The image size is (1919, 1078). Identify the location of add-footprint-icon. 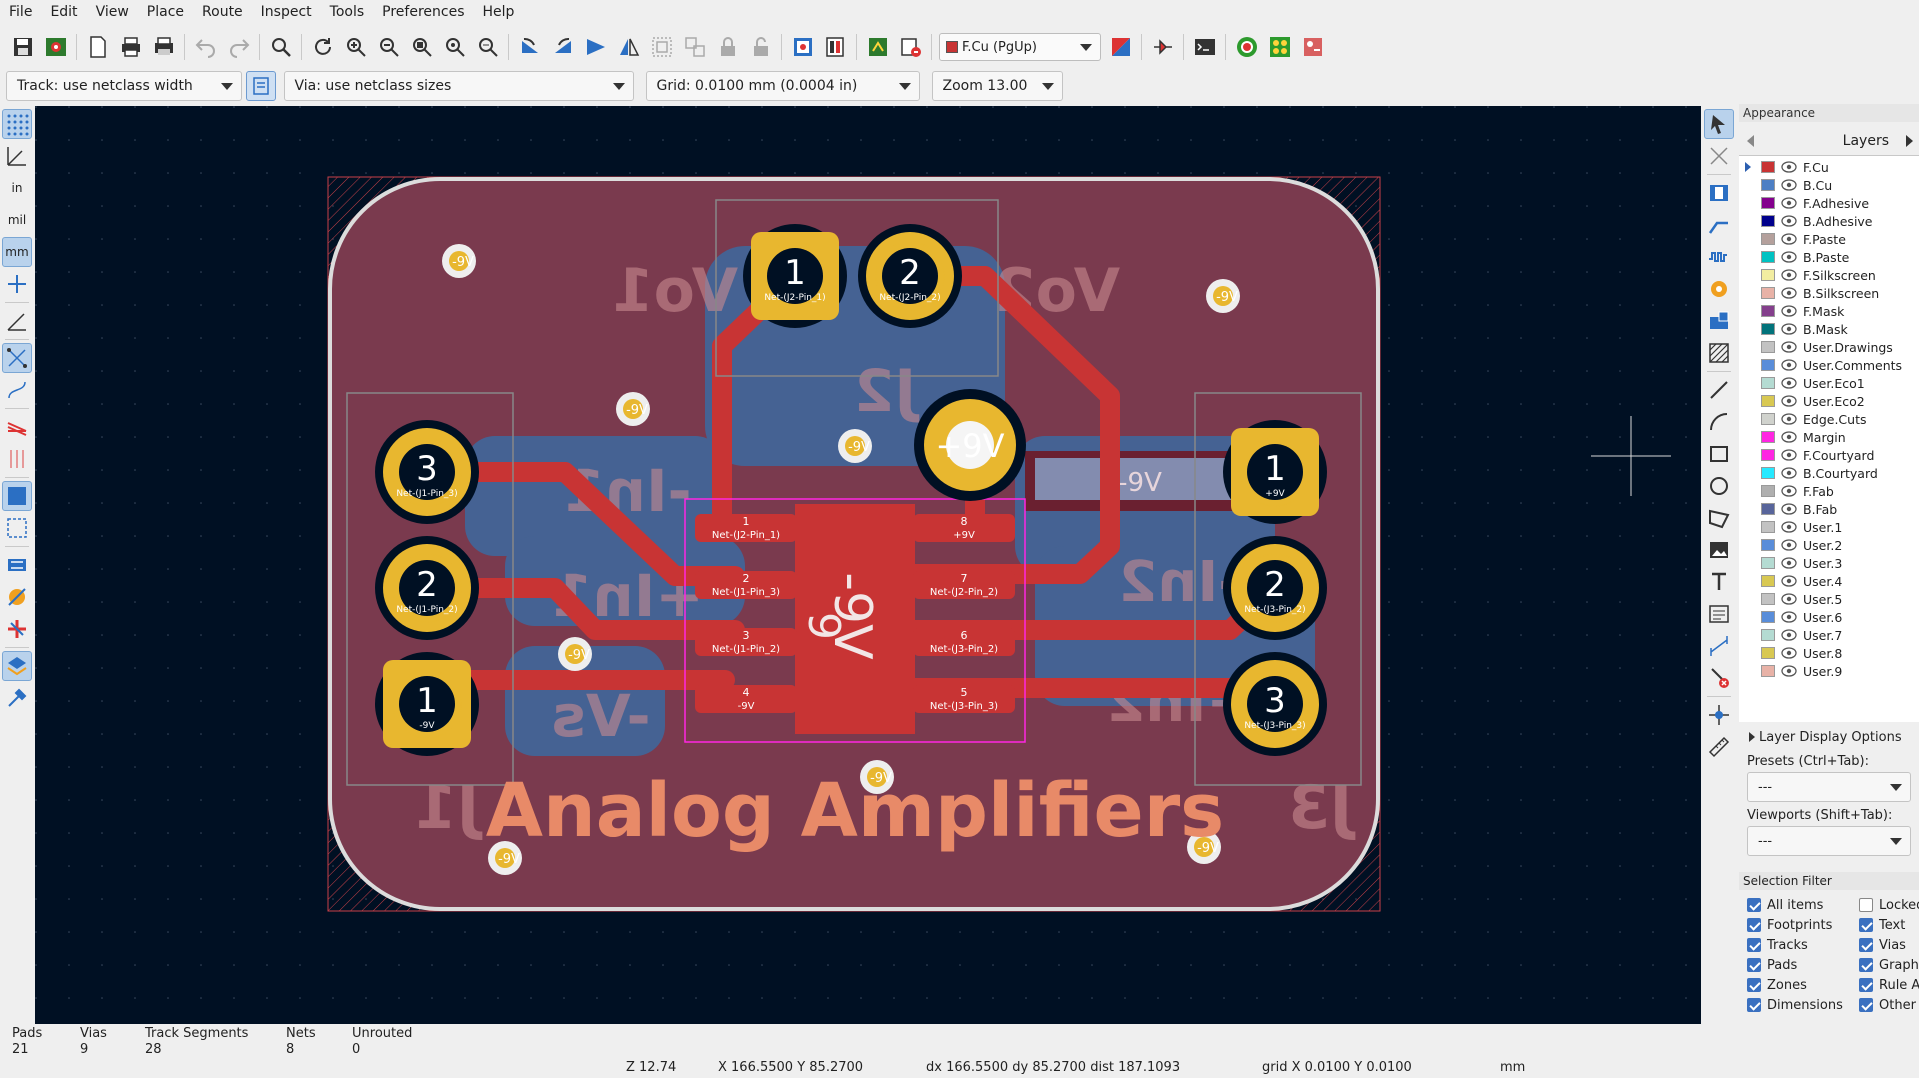
(1719, 193).